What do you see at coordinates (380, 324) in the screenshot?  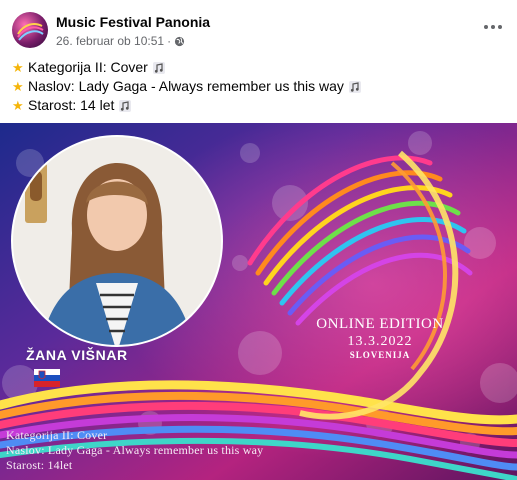 I see `edition-title: ONLINE EDITION` at bounding box center [380, 324].